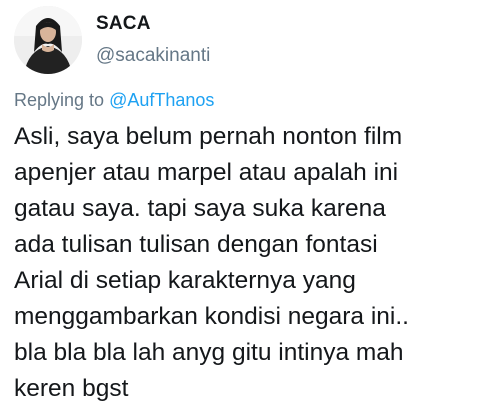 This screenshot has height=407, width=500. I want to click on replying-to: Replying to @AufThanos, so click(114, 100).